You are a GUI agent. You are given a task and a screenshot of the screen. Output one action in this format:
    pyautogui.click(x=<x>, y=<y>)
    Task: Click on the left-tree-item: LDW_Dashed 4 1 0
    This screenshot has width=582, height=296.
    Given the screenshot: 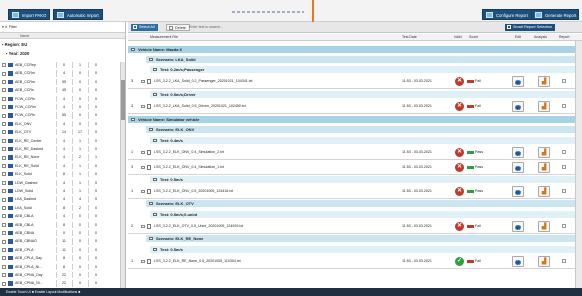 What is the action you would take?
    pyautogui.click(x=62, y=182)
    